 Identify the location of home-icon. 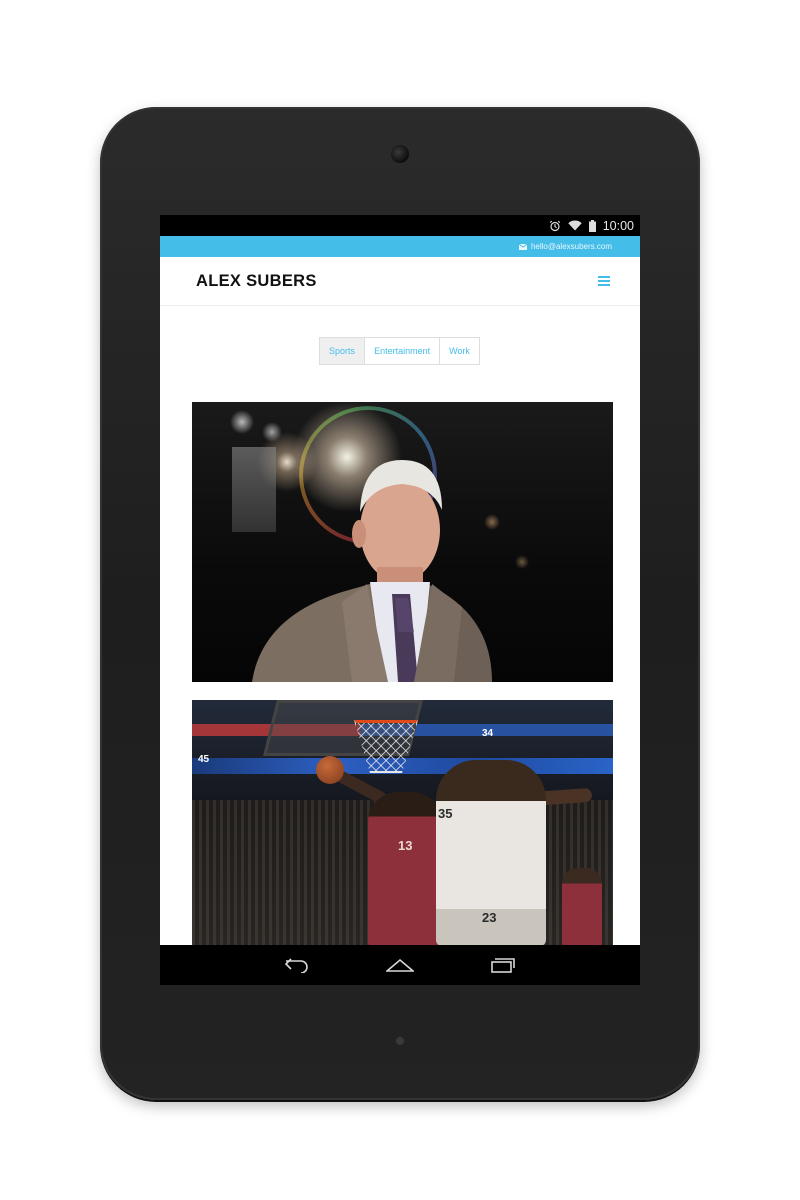
(400, 965).